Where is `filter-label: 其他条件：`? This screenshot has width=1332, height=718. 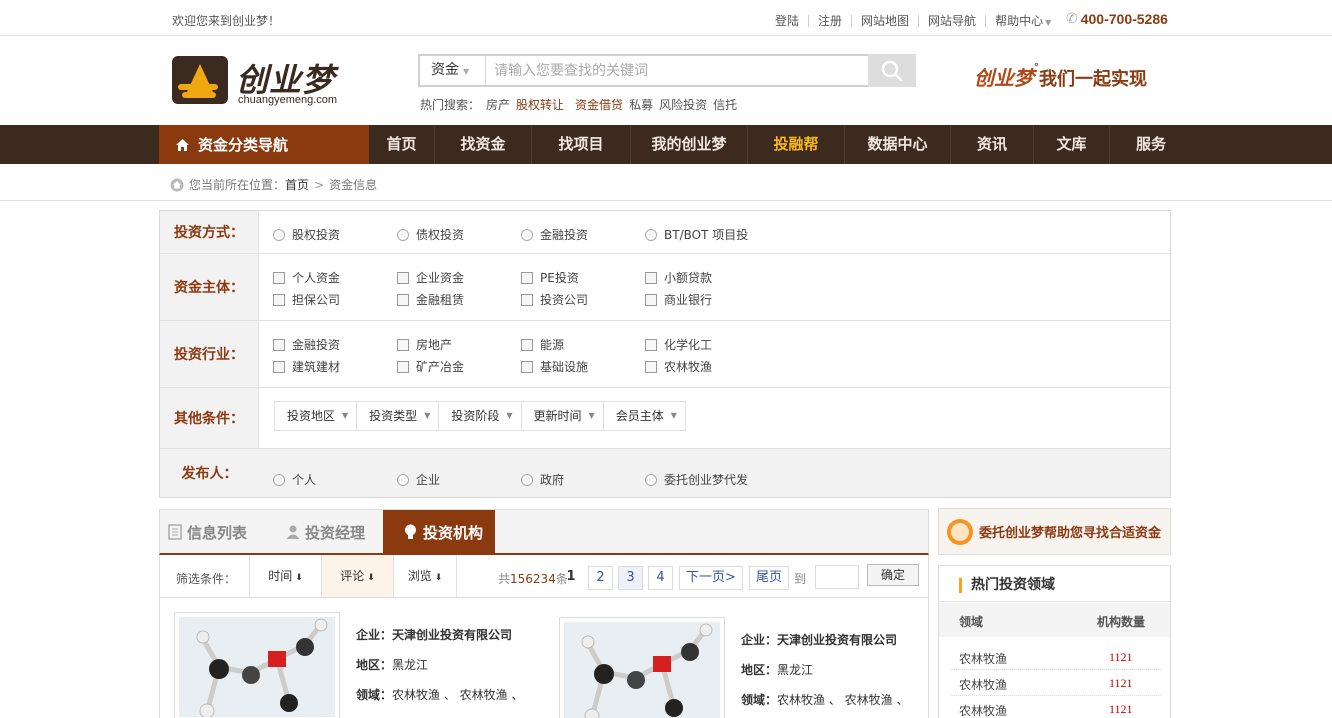 filter-label: 其他条件： is located at coordinates (209, 418).